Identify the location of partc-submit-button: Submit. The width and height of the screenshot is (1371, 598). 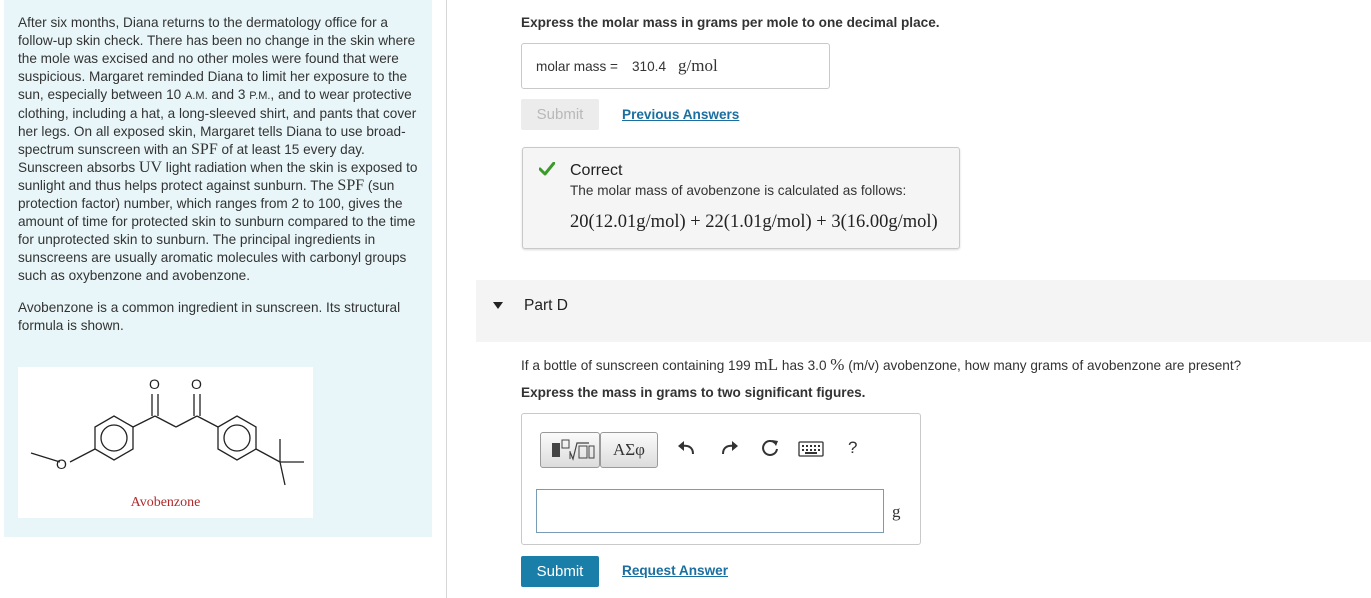
(560, 114).